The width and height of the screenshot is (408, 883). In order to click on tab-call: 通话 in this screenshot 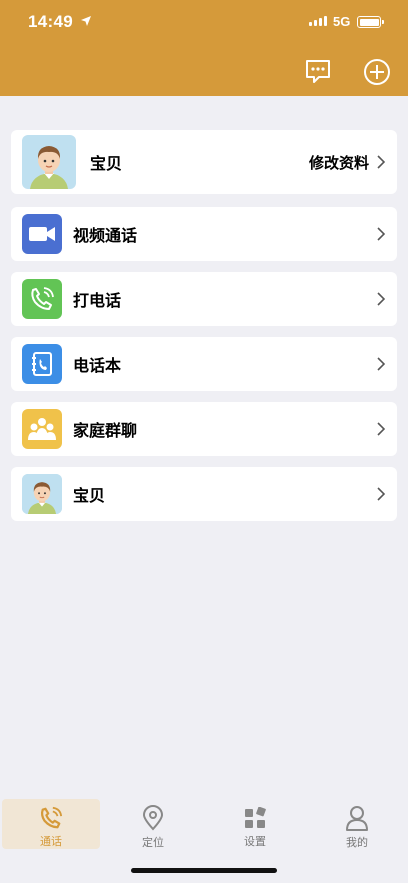, I will do `click(51, 824)`.